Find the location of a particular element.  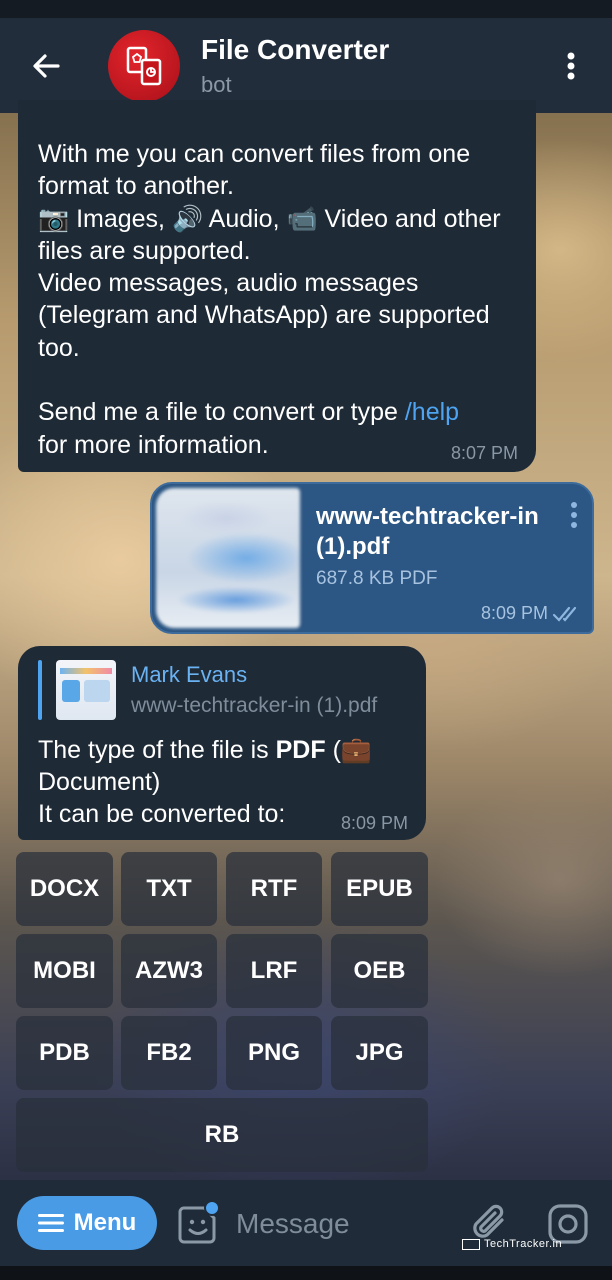

kebab-menu-icon is located at coordinates (571, 66).